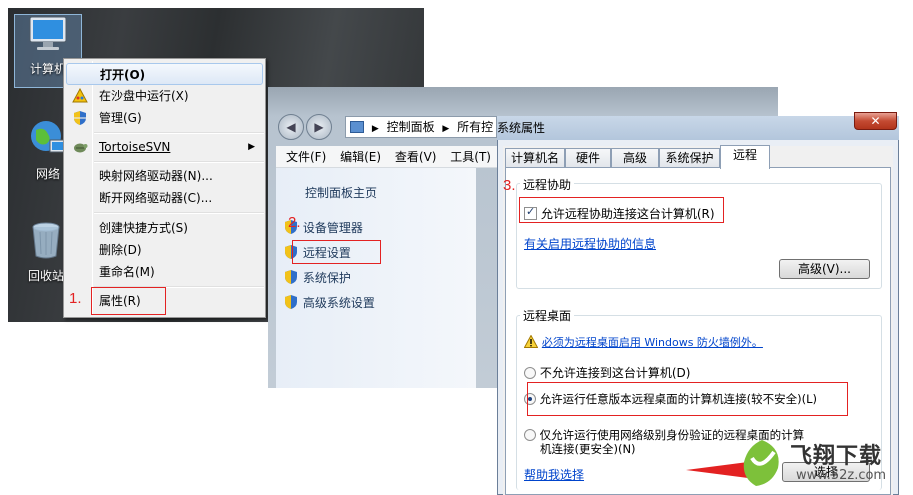 This screenshot has width=913, height=495. What do you see at coordinates (319, 127) in the screenshot?
I see `forward-button: ▶` at bounding box center [319, 127].